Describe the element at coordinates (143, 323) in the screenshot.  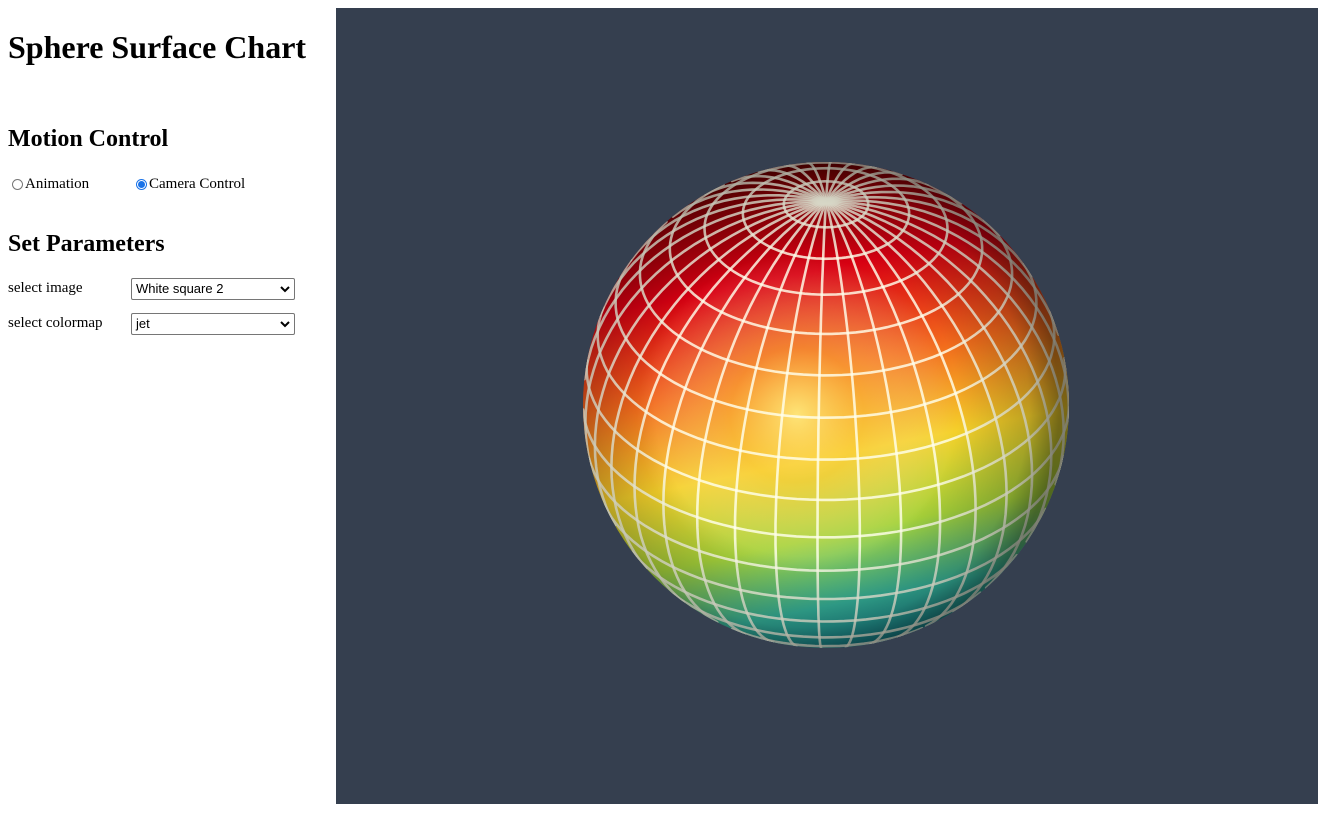
I see `select-colormap-value: jet` at that location.